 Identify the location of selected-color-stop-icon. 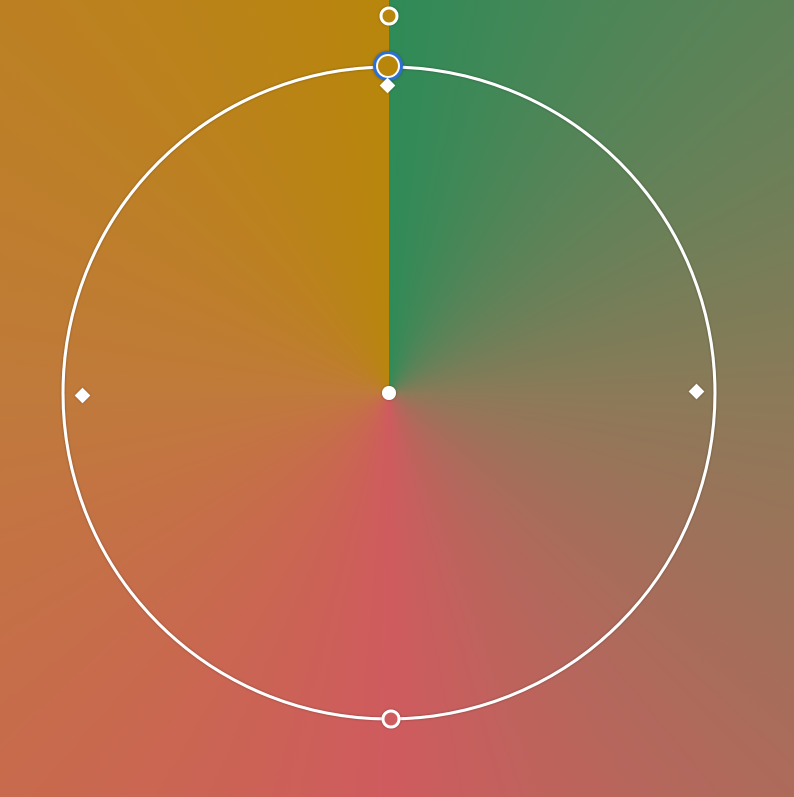
(388, 66).